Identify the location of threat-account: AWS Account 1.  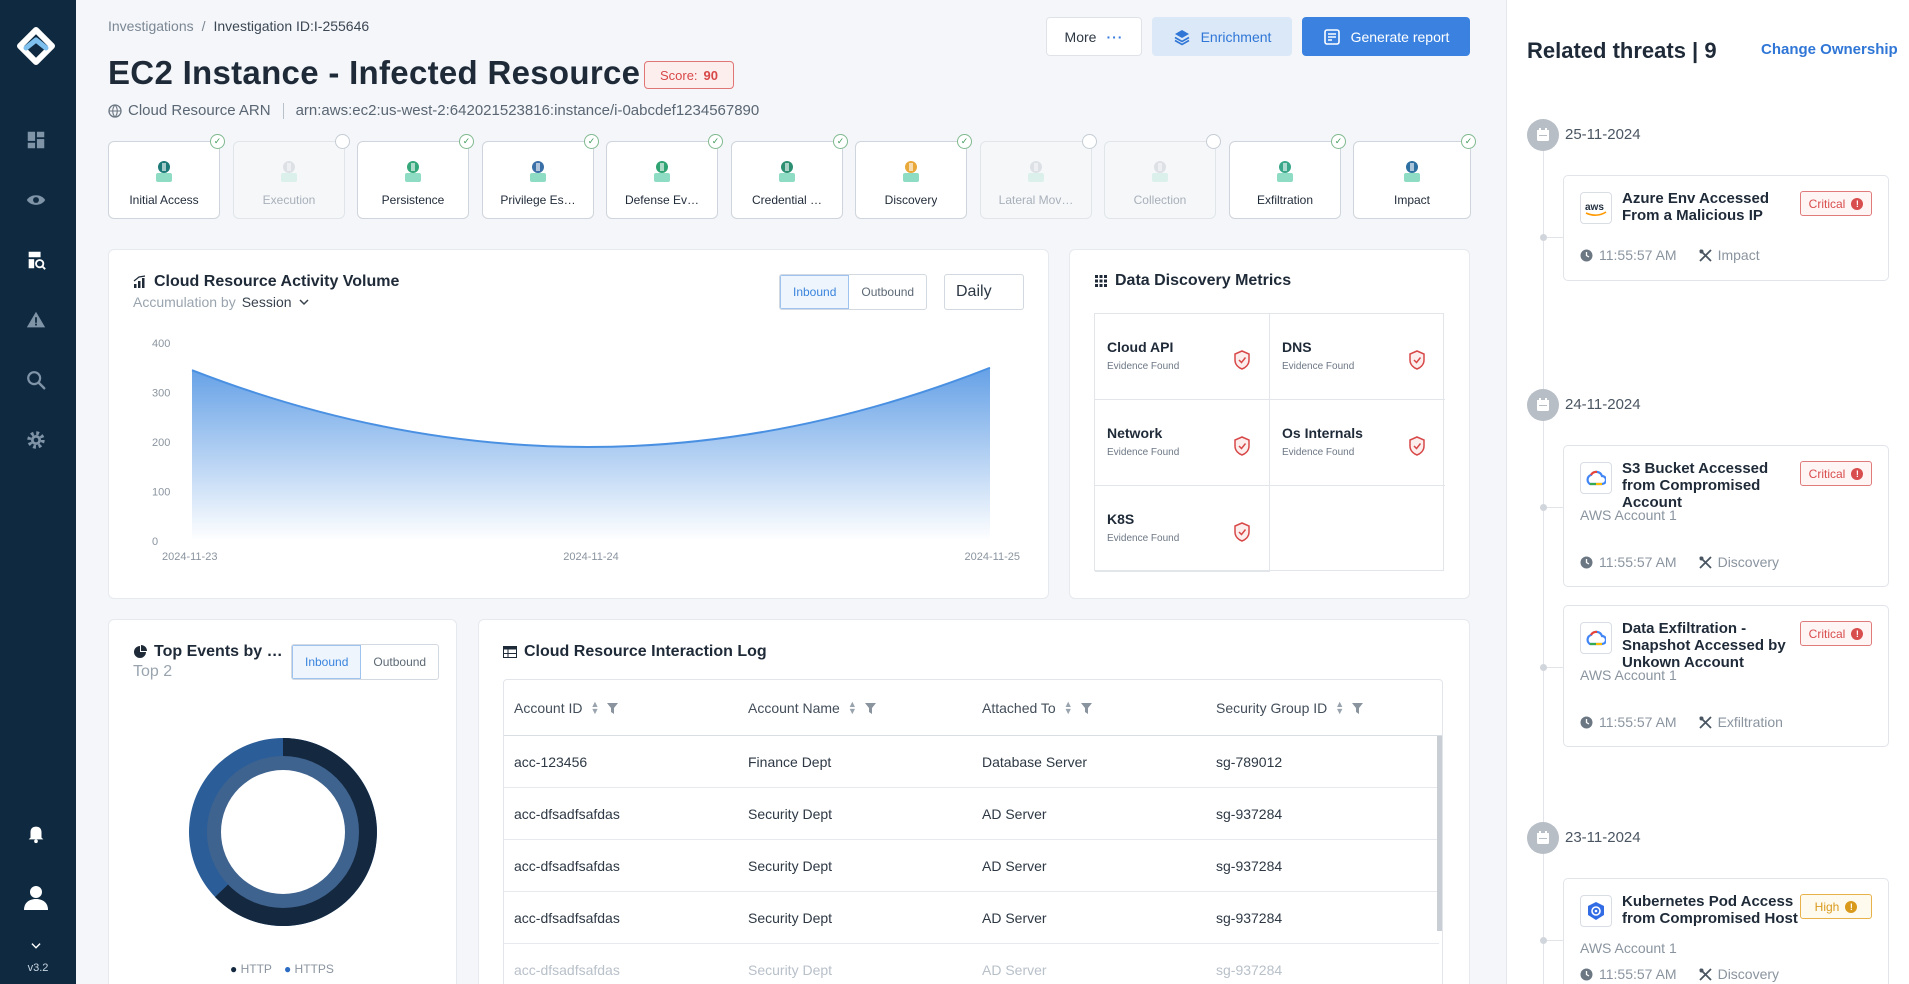
(1628, 675).